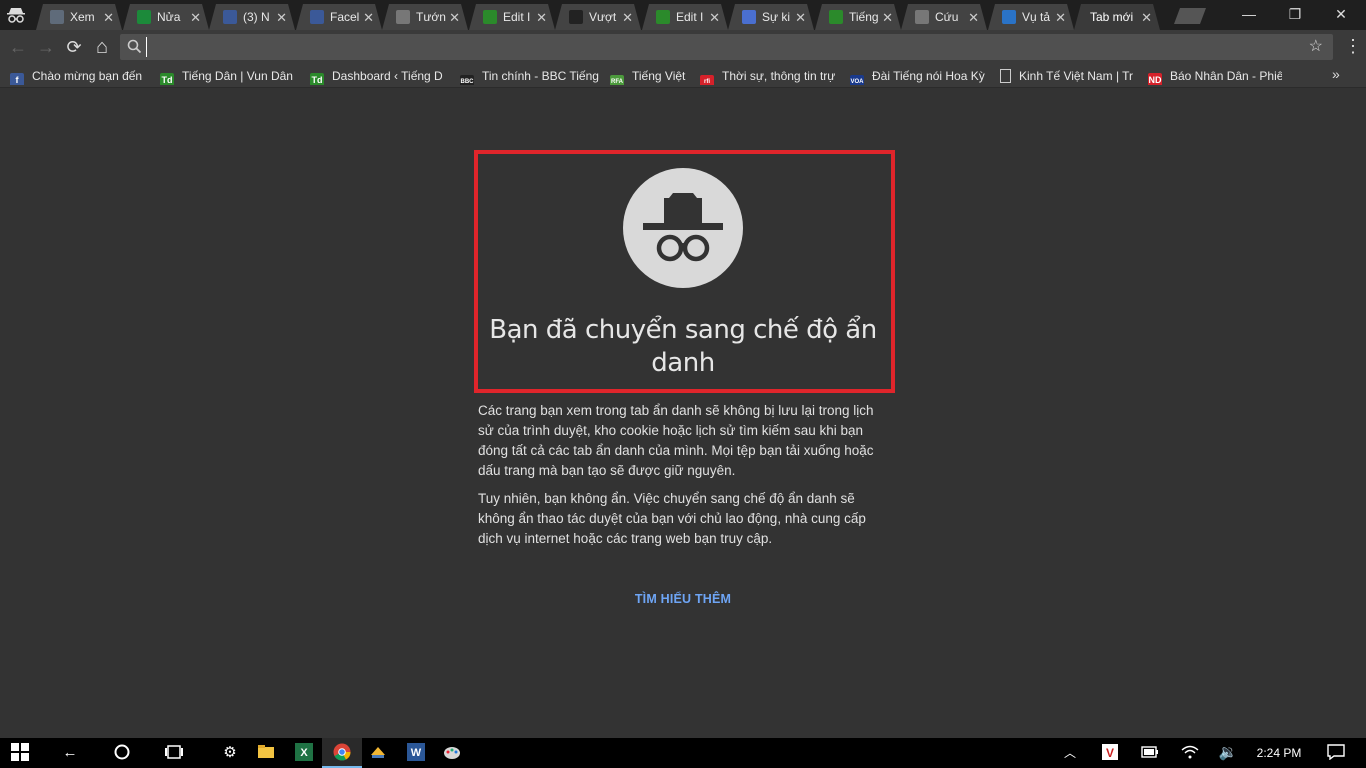 This screenshot has width=1366, height=768. I want to click on tab-title: Cứu, so click(947, 17).